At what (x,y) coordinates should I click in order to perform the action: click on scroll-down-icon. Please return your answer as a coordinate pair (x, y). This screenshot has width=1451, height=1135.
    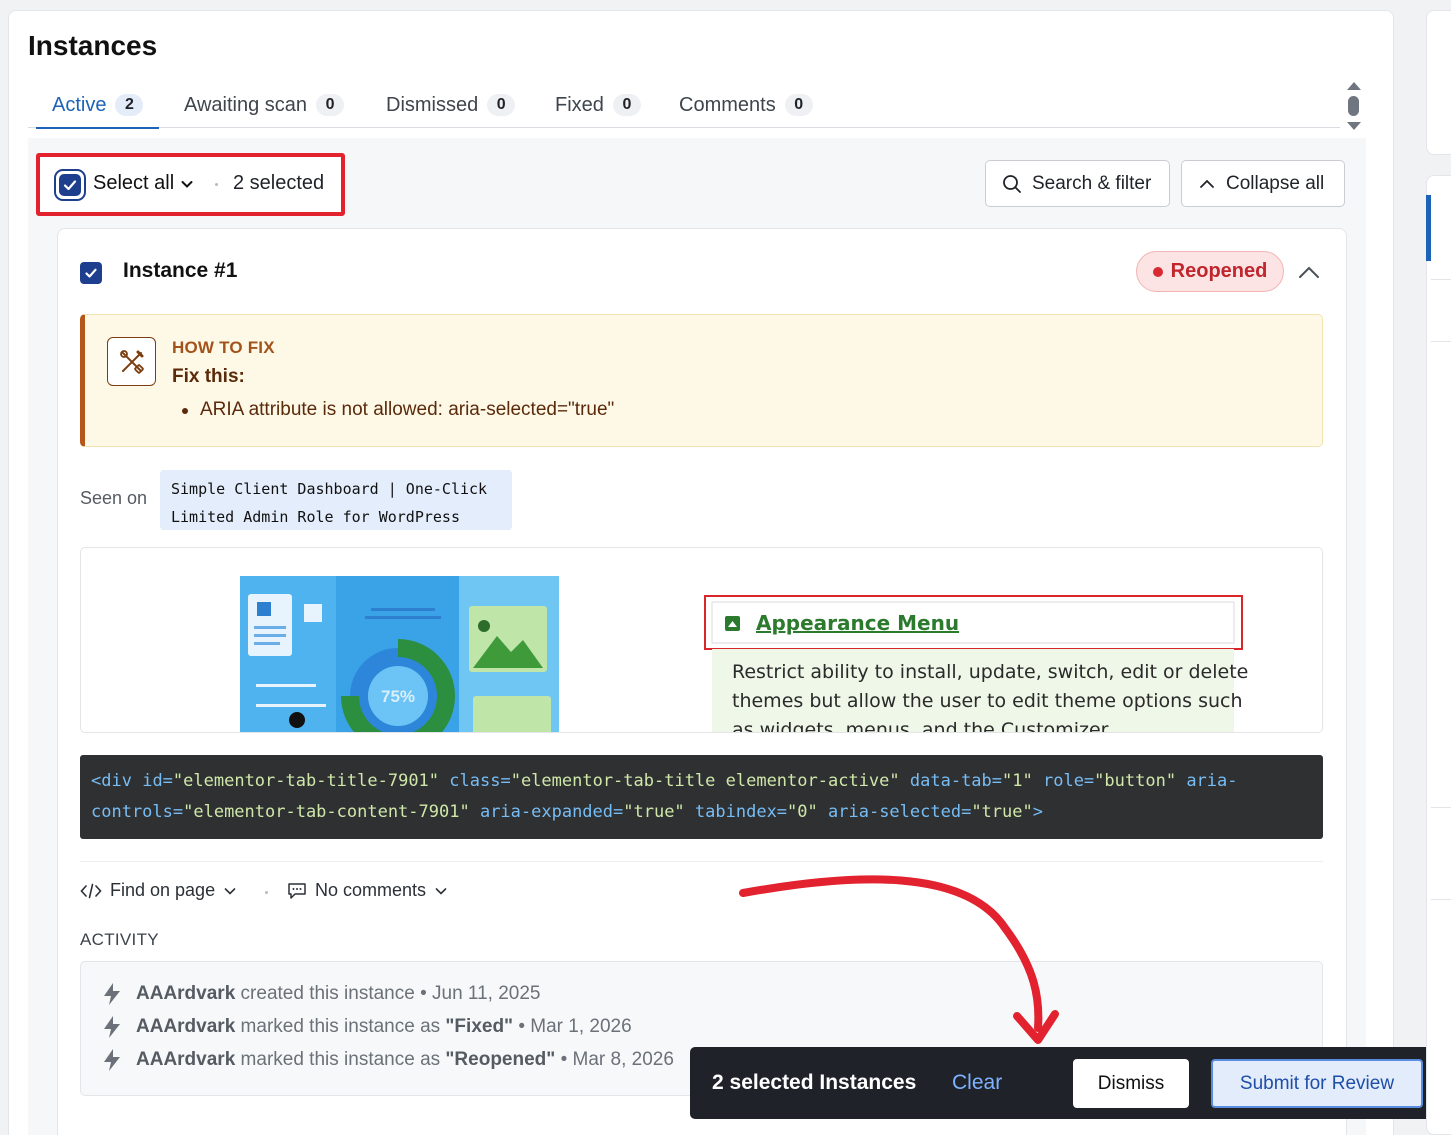
    Looking at the image, I should click on (1354, 126).